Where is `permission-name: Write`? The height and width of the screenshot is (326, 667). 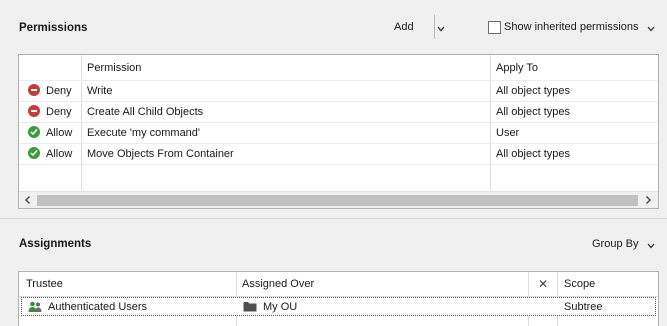 permission-name: Write is located at coordinates (100, 91).